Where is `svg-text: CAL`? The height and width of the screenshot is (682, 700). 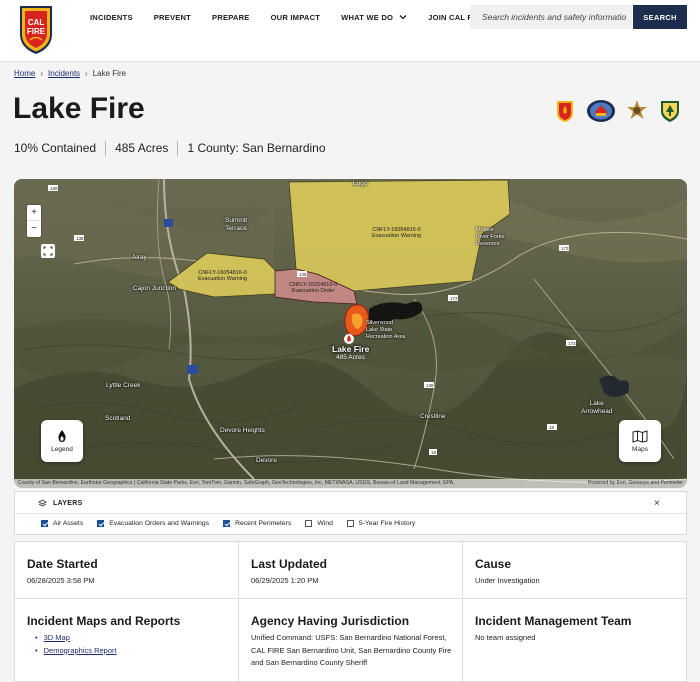 svg-text: CAL is located at coordinates (36, 22).